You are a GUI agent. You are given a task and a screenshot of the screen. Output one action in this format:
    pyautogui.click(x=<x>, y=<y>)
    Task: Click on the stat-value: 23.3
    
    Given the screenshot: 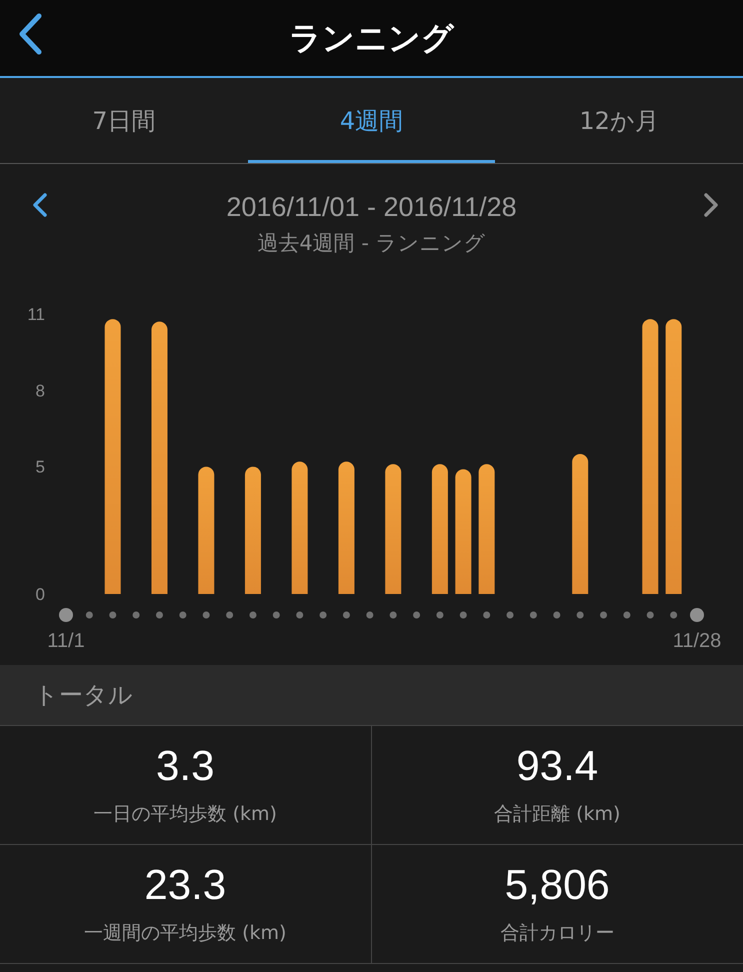 What is the action you would take?
    pyautogui.click(x=185, y=885)
    